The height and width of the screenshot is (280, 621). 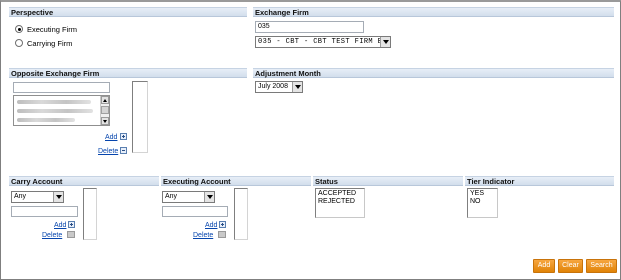 I want to click on status-header: Status, so click(x=388, y=181).